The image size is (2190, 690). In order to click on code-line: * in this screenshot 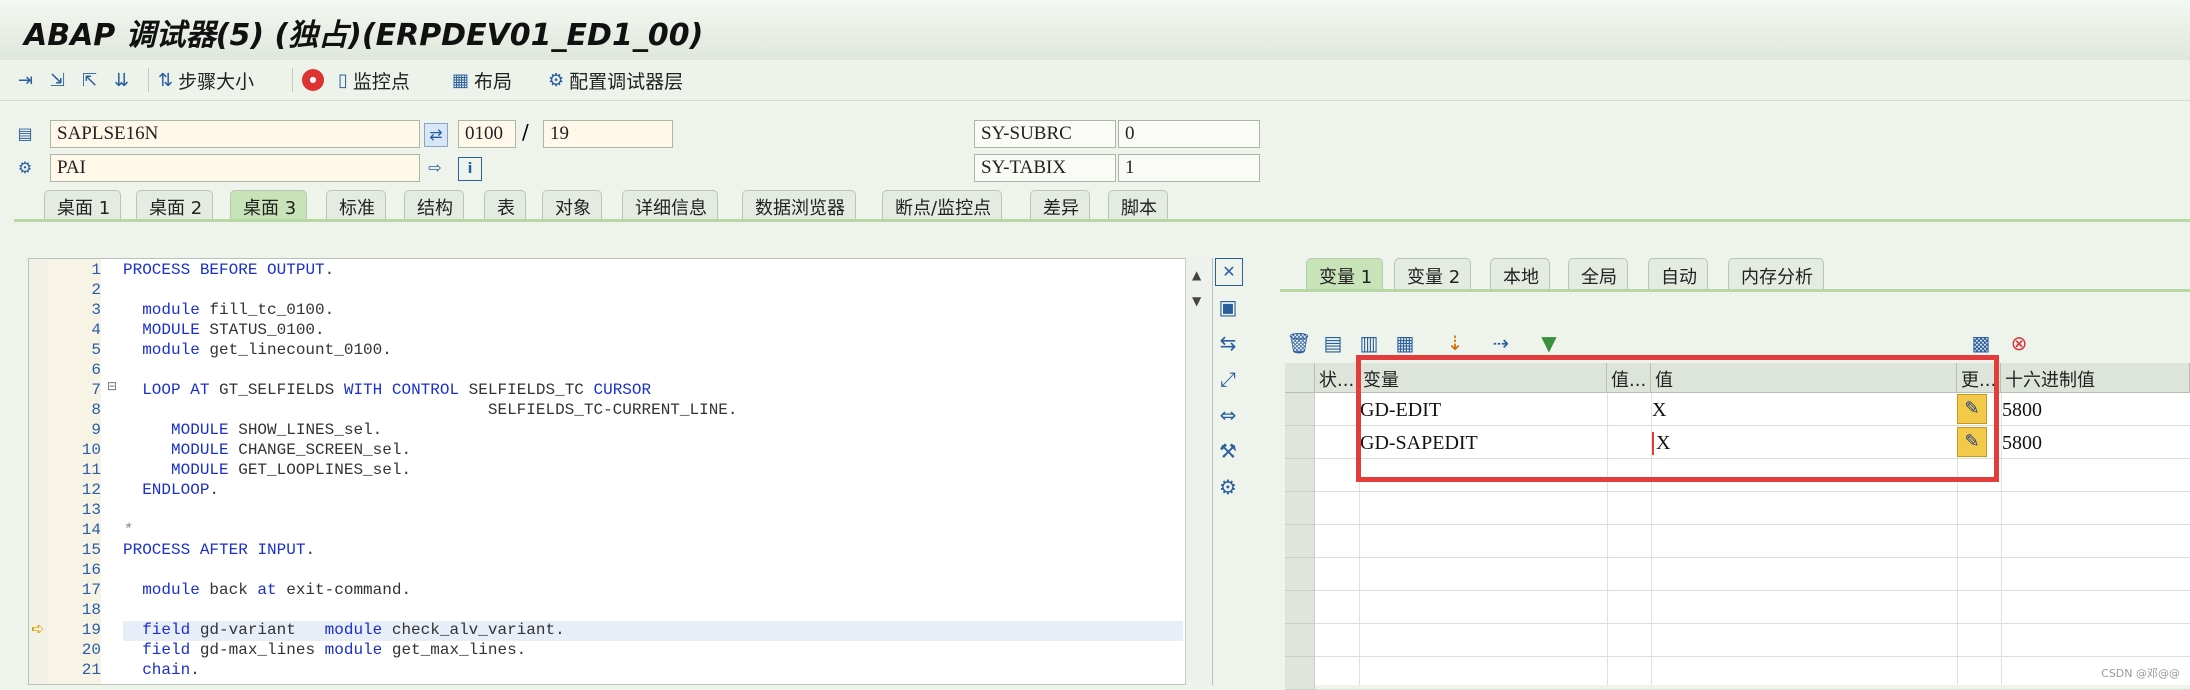, I will do `click(128, 530)`.